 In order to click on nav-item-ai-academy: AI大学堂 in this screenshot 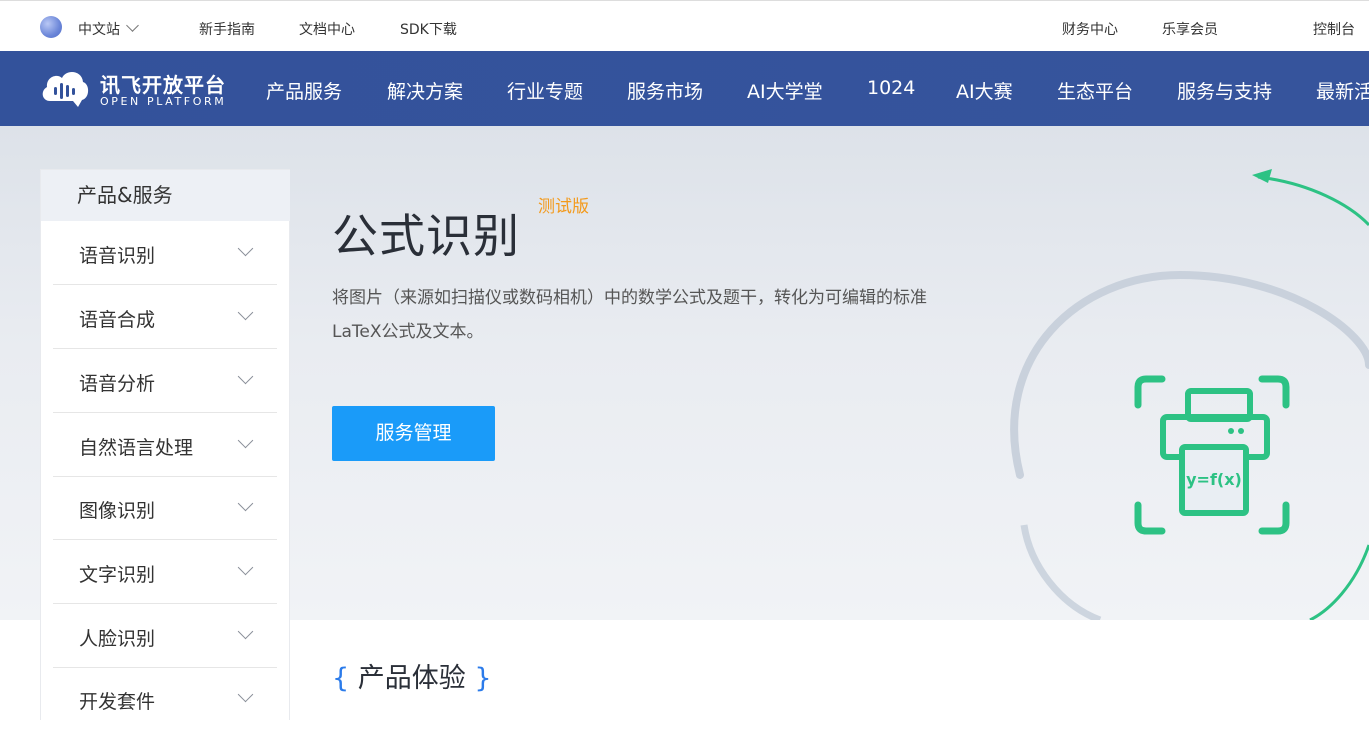, I will do `click(785, 90)`.